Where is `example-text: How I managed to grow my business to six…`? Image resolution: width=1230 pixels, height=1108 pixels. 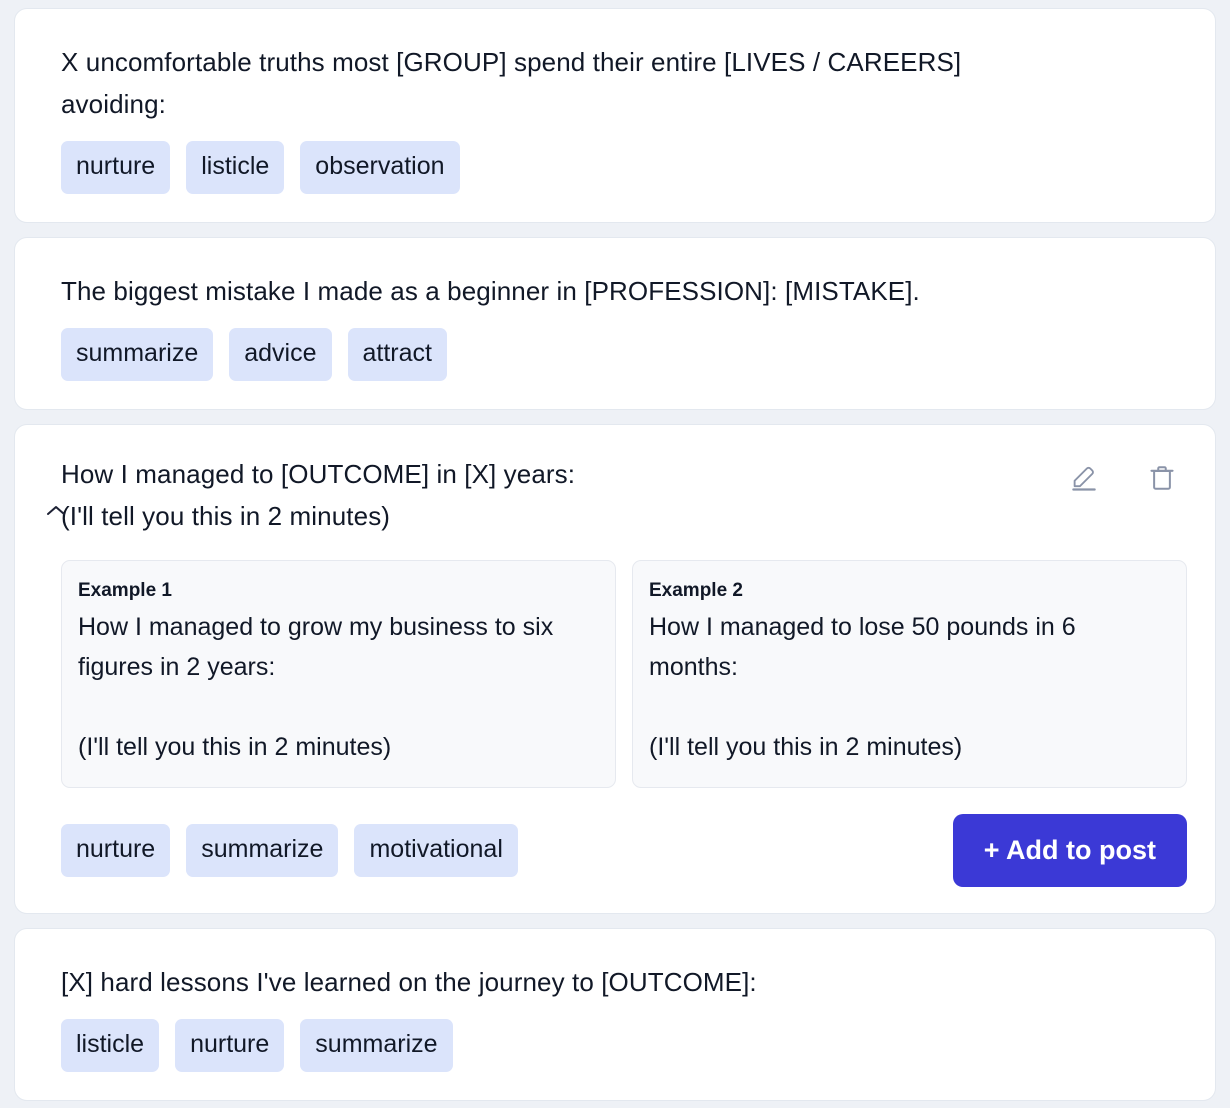
example-text: How I managed to grow my business to six… is located at coordinates (316, 687).